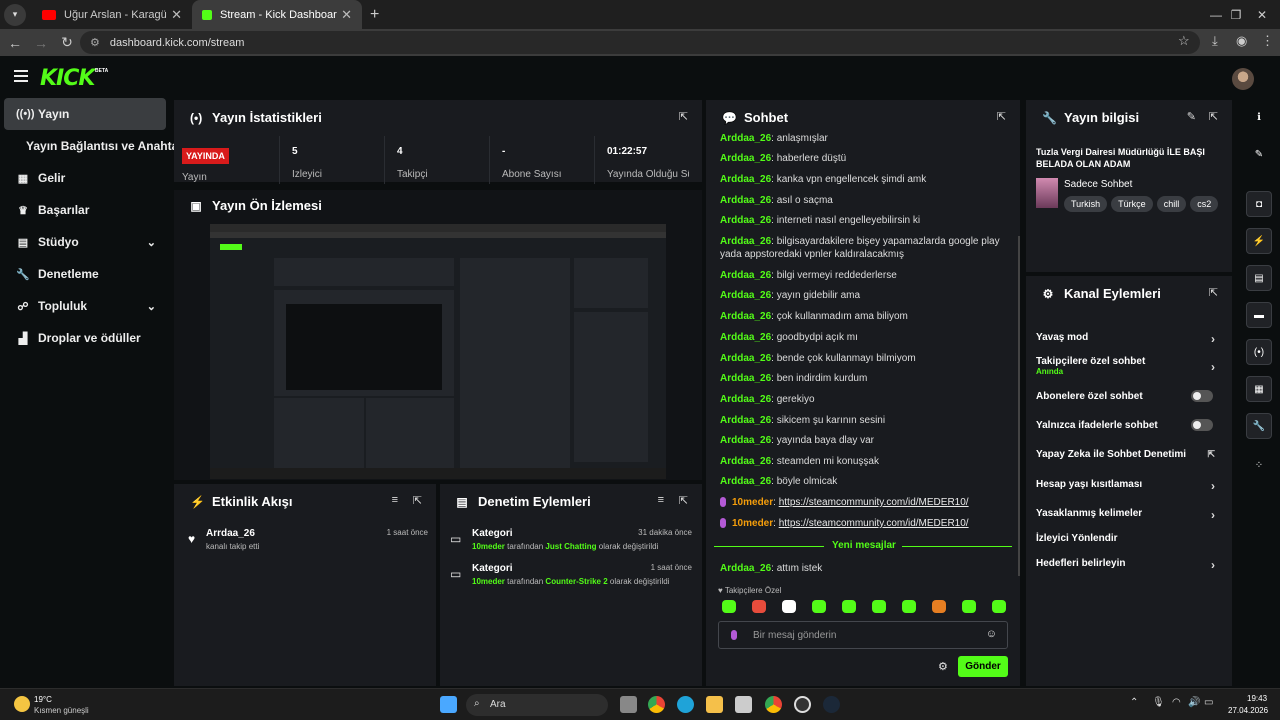 Image resolution: width=1280 pixels, height=720 pixels. I want to click on bookmark-star-icon: ☆, so click(1184, 41).